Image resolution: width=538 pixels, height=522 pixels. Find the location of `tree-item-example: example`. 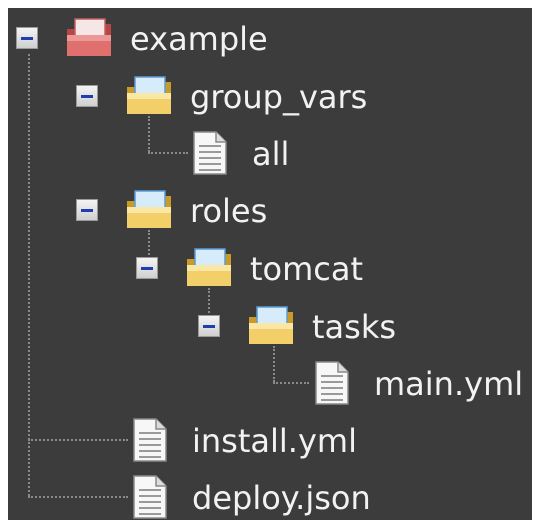

tree-item-example: example is located at coordinates (168, 38).